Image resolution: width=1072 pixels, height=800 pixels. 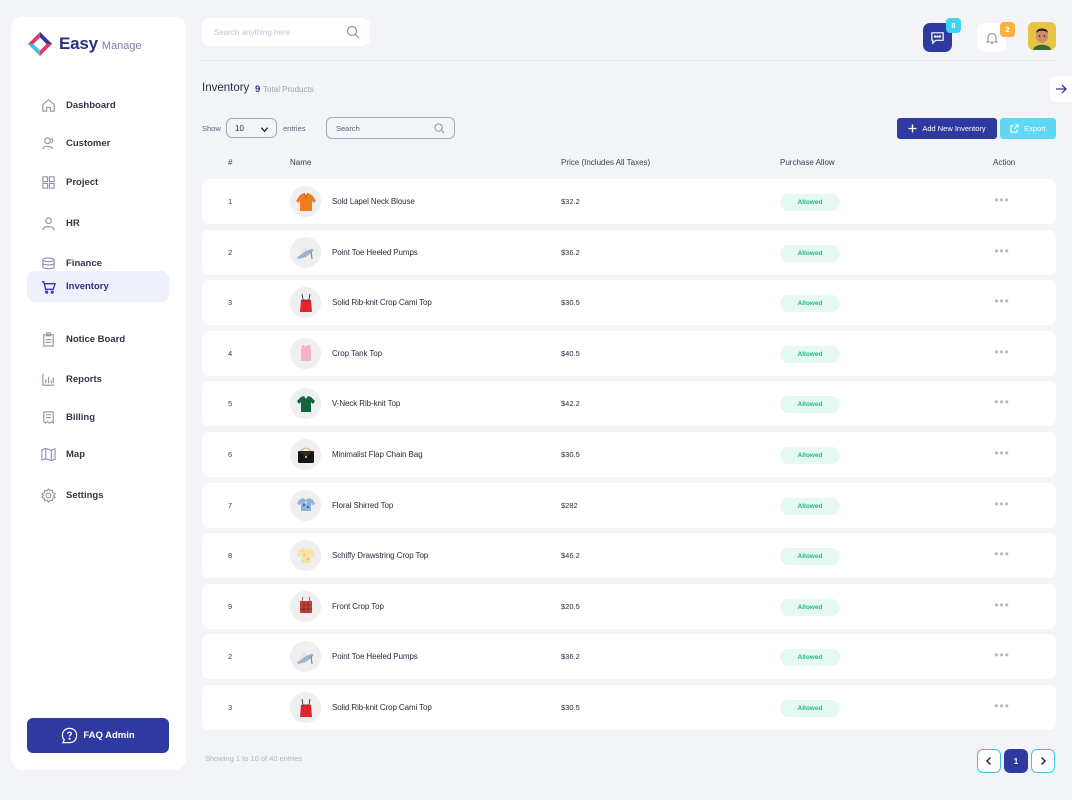 What do you see at coordinates (1007, 29) in the screenshot?
I see `notifications-badge: 2` at bounding box center [1007, 29].